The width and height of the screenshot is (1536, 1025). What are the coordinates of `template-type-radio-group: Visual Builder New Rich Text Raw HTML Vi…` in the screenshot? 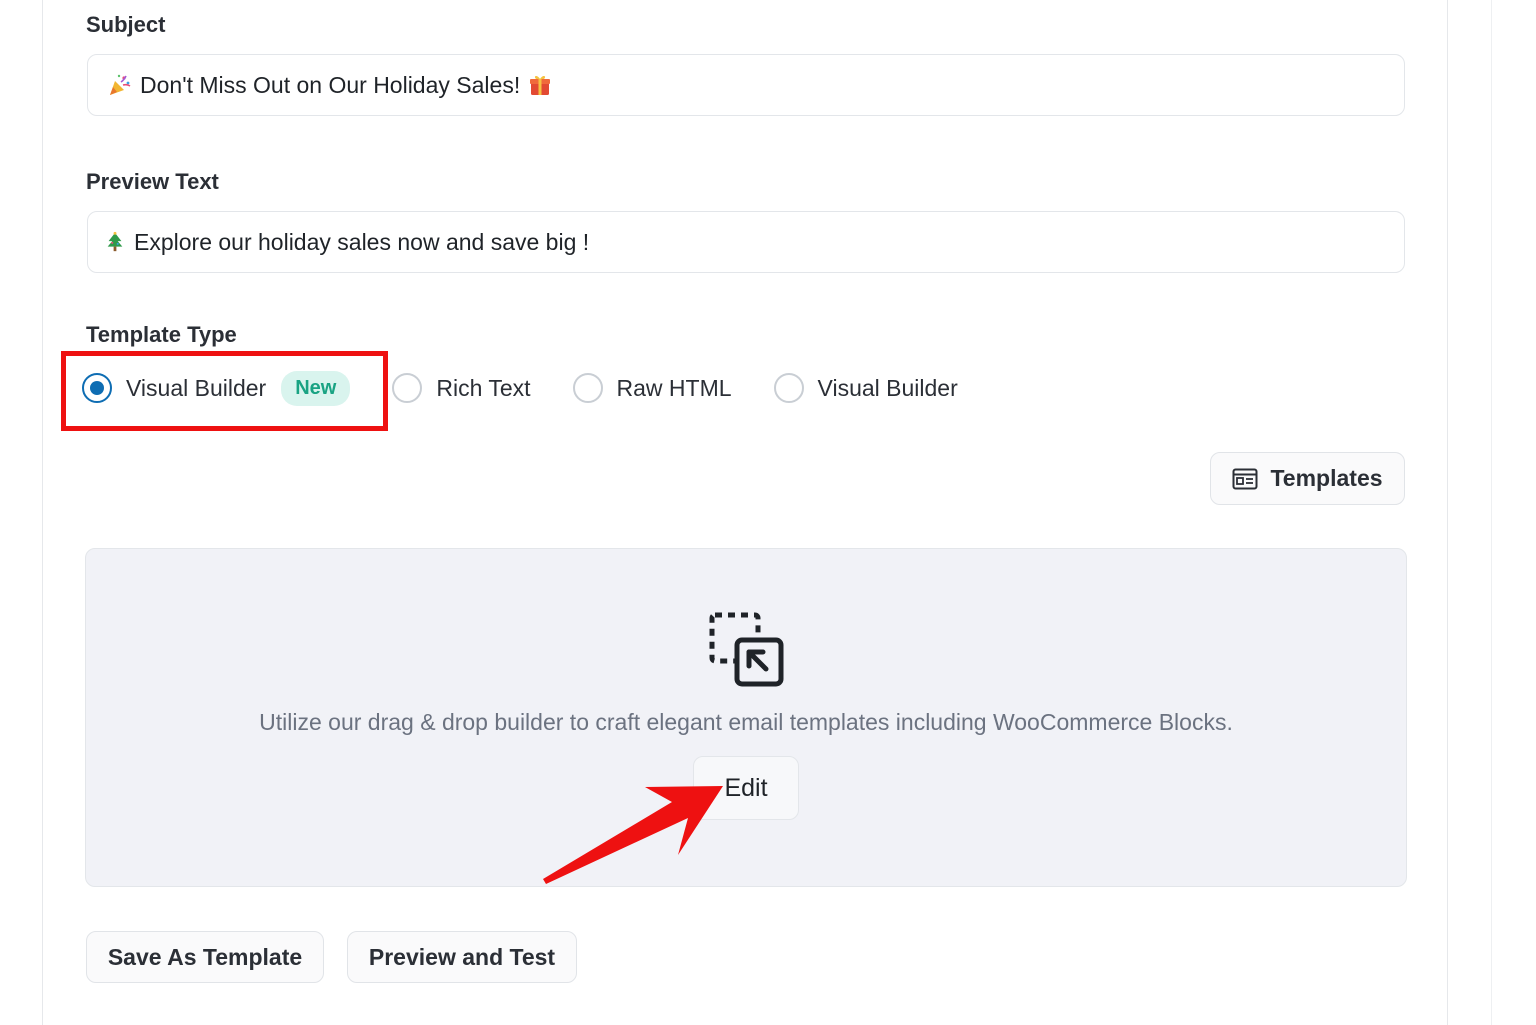 It's located at (520, 388).